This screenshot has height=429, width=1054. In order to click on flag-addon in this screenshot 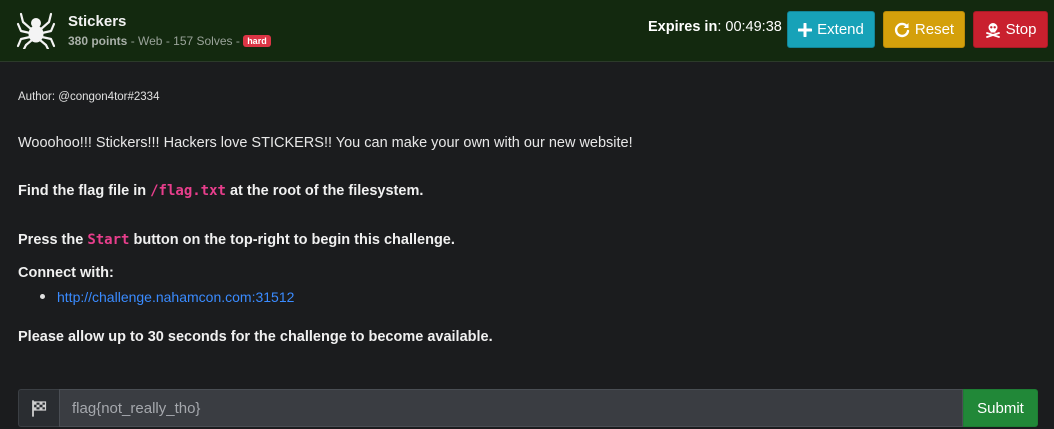, I will do `click(38, 408)`.